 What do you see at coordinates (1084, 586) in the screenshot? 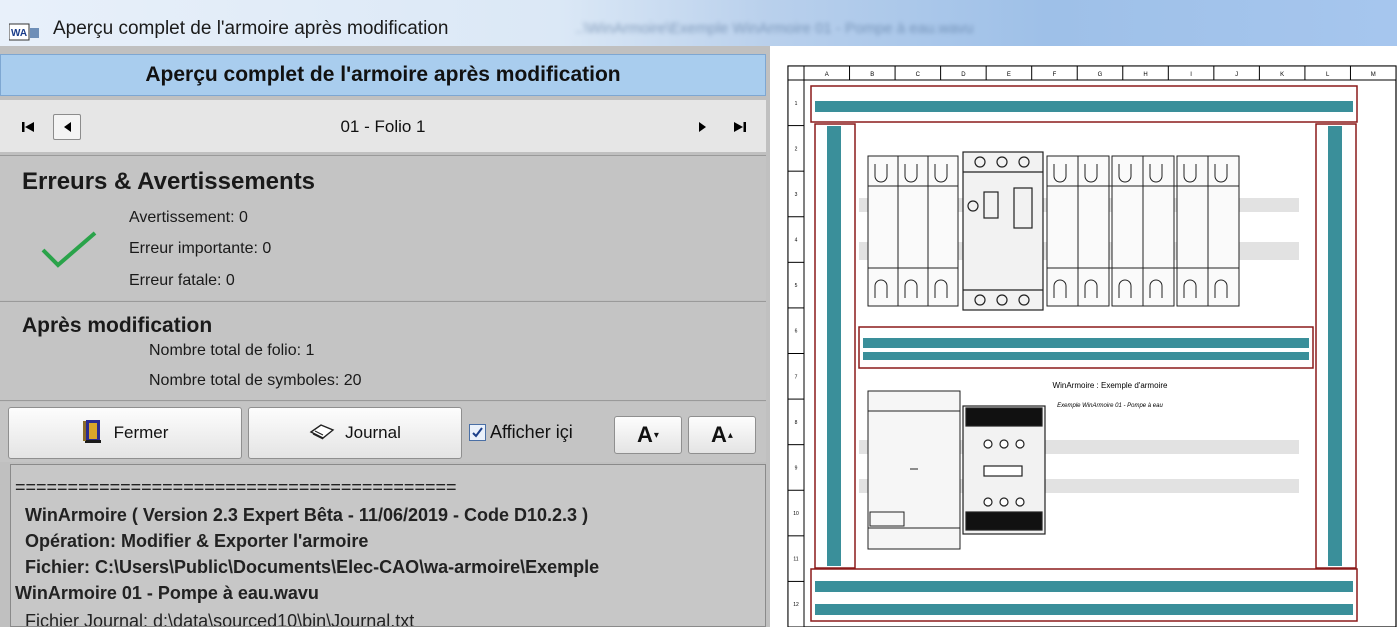
I see `bottom-rail` at bounding box center [1084, 586].